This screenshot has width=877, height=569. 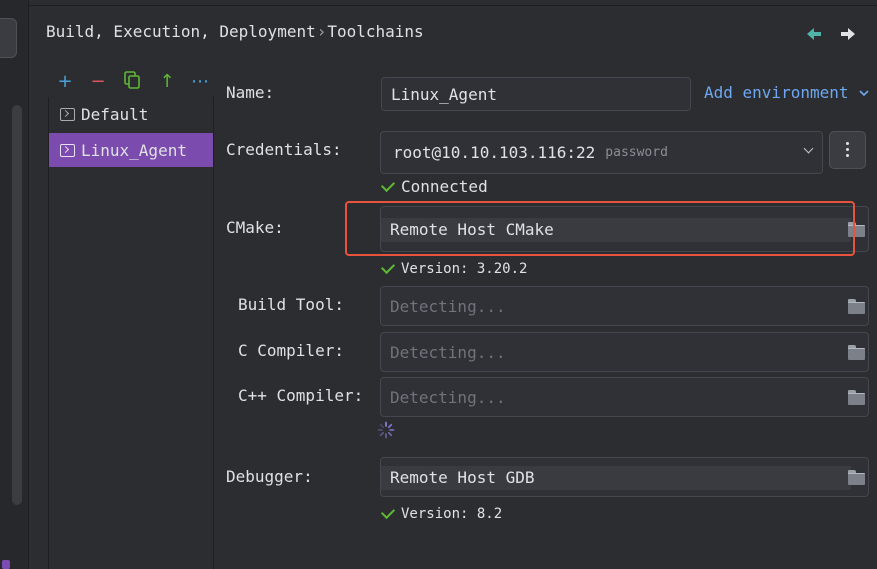 What do you see at coordinates (6, 564) in the screenshot?
I see `left-indicator` at bounding box center [6, 564].